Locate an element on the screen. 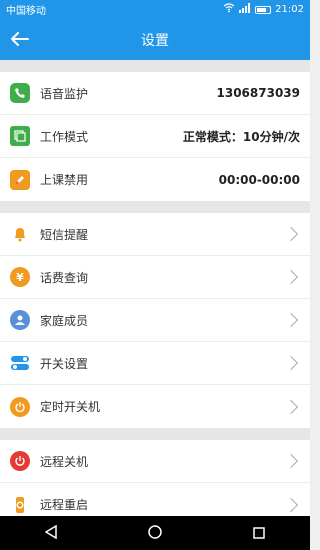 The height and width of the screenshot is (550, 320). voice-monitor-label: 语音监护 is located at coordinates (64, 93).